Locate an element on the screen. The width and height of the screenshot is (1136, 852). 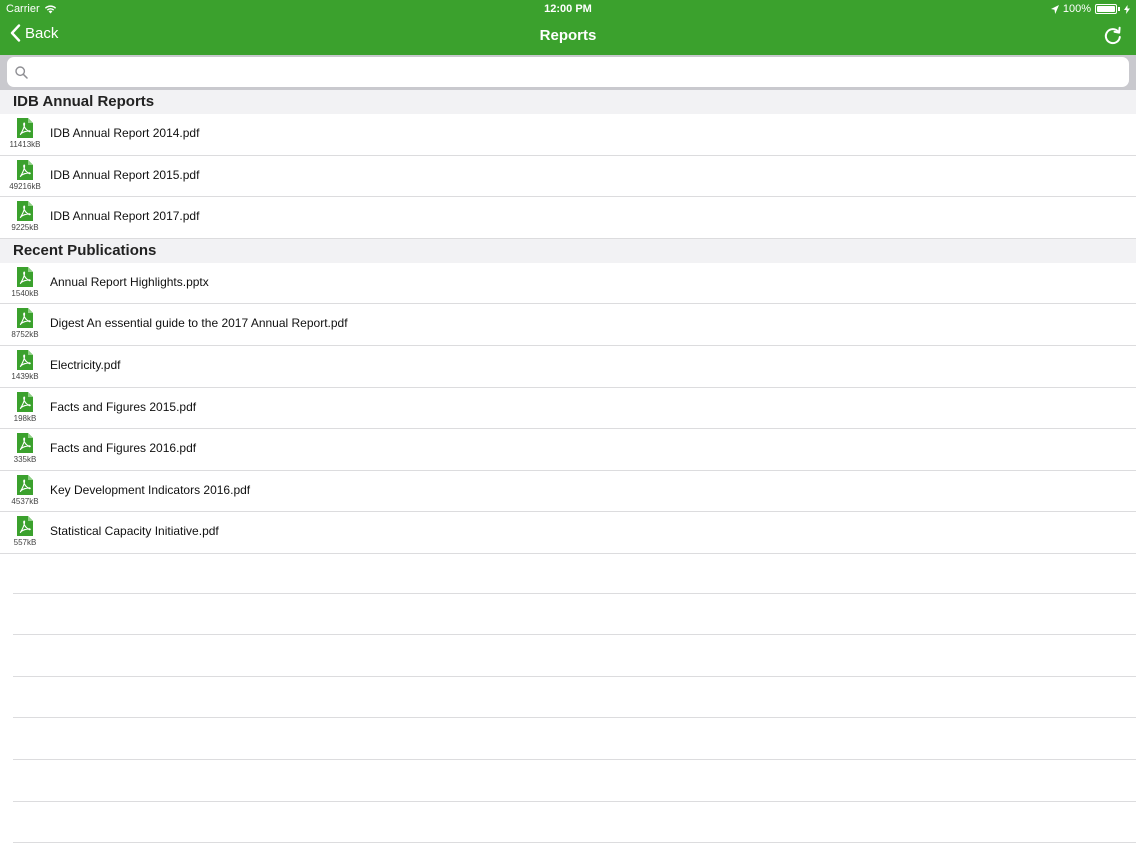
back-button: Back is located at coordinates (34, 33).